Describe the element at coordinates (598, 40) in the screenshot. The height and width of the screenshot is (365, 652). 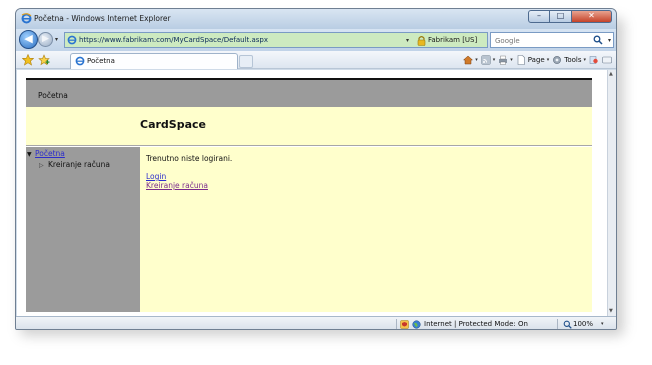
I see `search-icon` at that location.